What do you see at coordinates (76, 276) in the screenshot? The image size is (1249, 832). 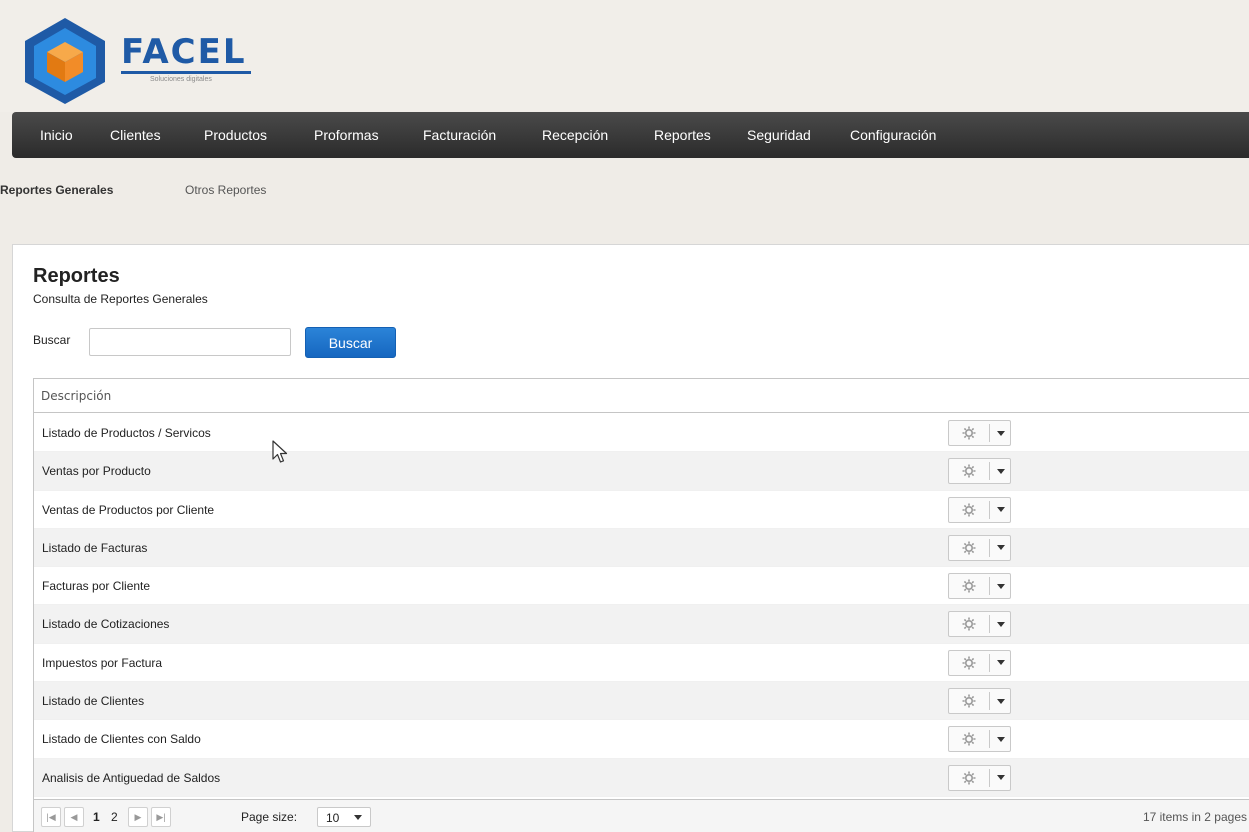 I see `page-title: Reportes` at bounding box center [76, 276].